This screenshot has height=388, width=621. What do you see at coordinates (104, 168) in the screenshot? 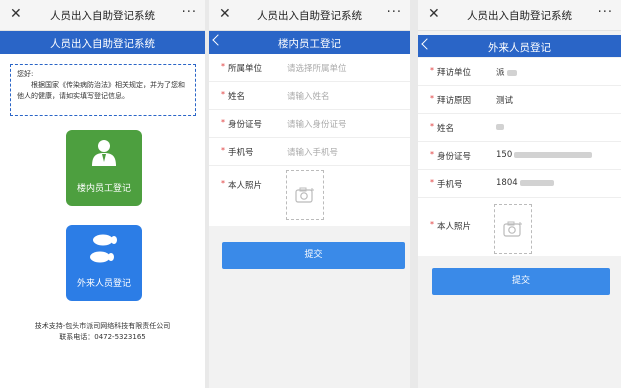
I see `internal-staff-register-button: 楼内员工登记` at bounding box center [104, 168].